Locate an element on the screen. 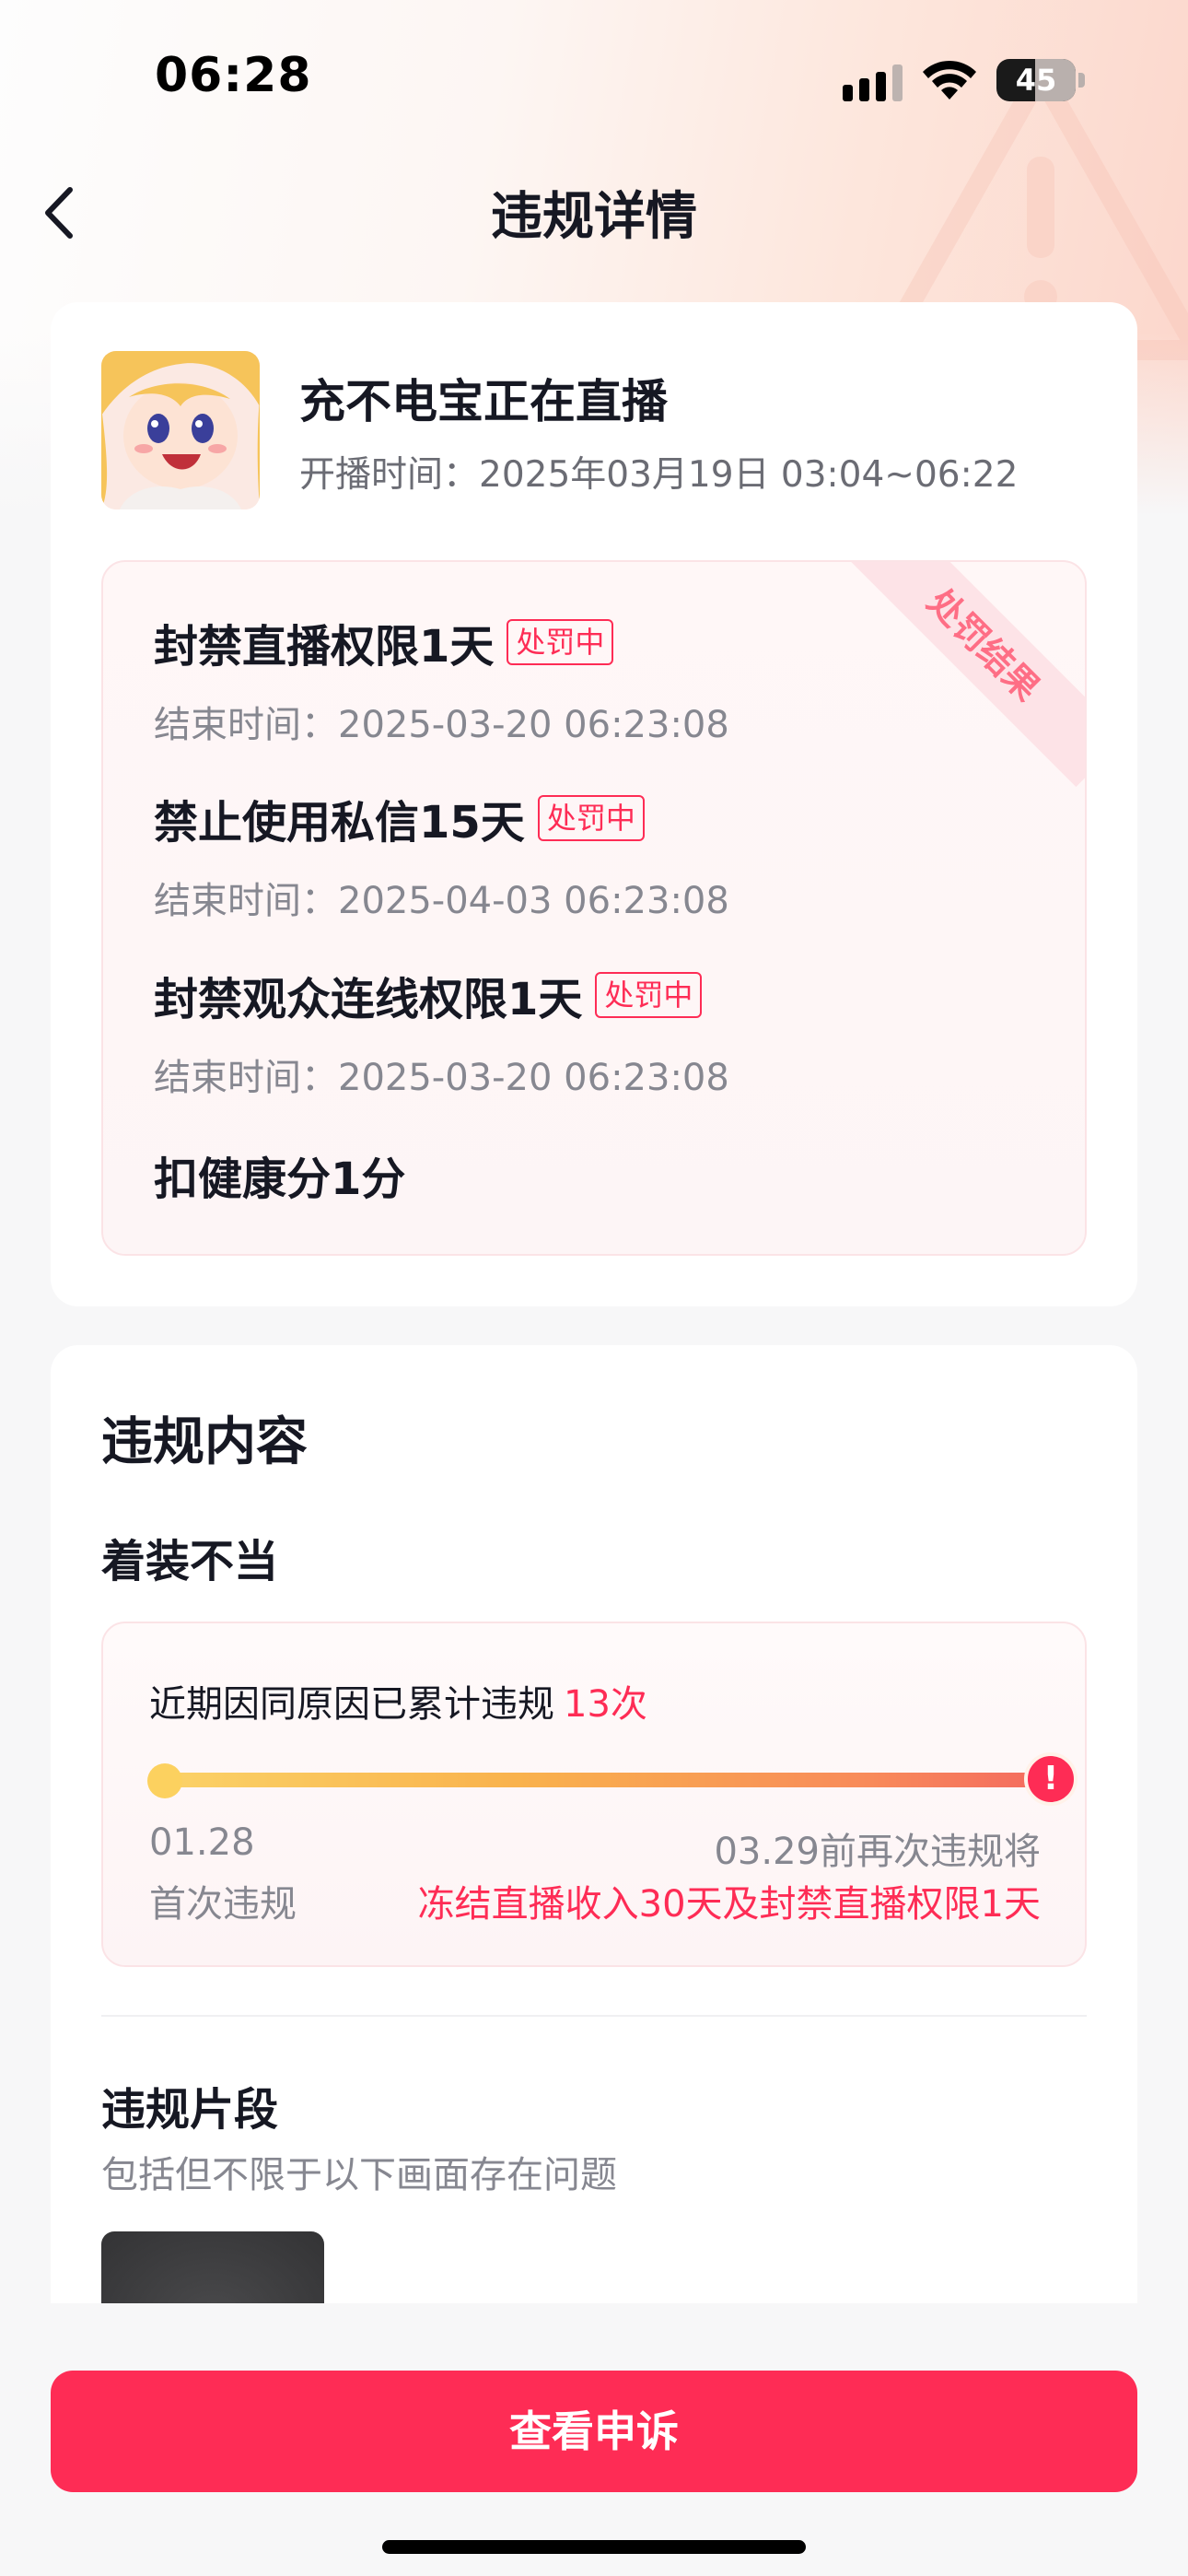  penalty-result-ribbon: 处罚结果 is located at coordinates (963, 675).